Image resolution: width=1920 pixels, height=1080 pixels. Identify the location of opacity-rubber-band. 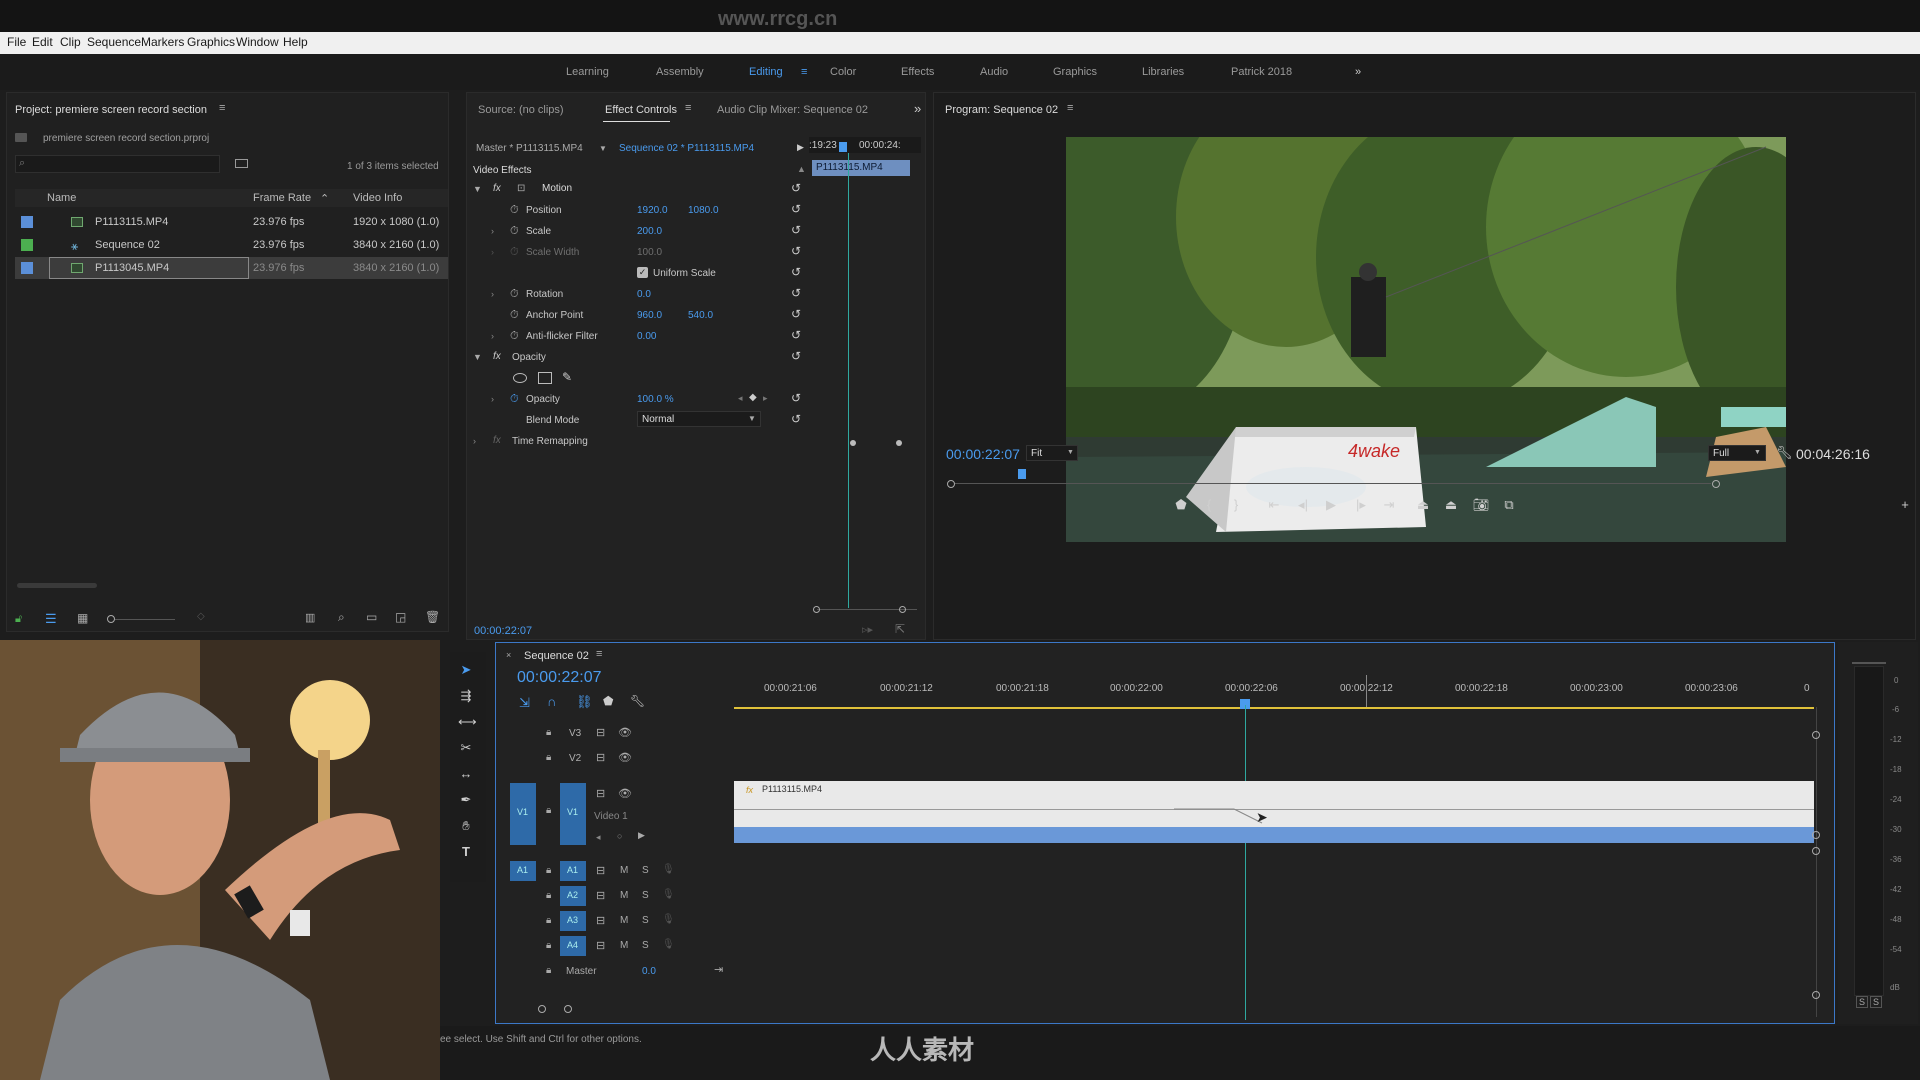
(1274, 809).